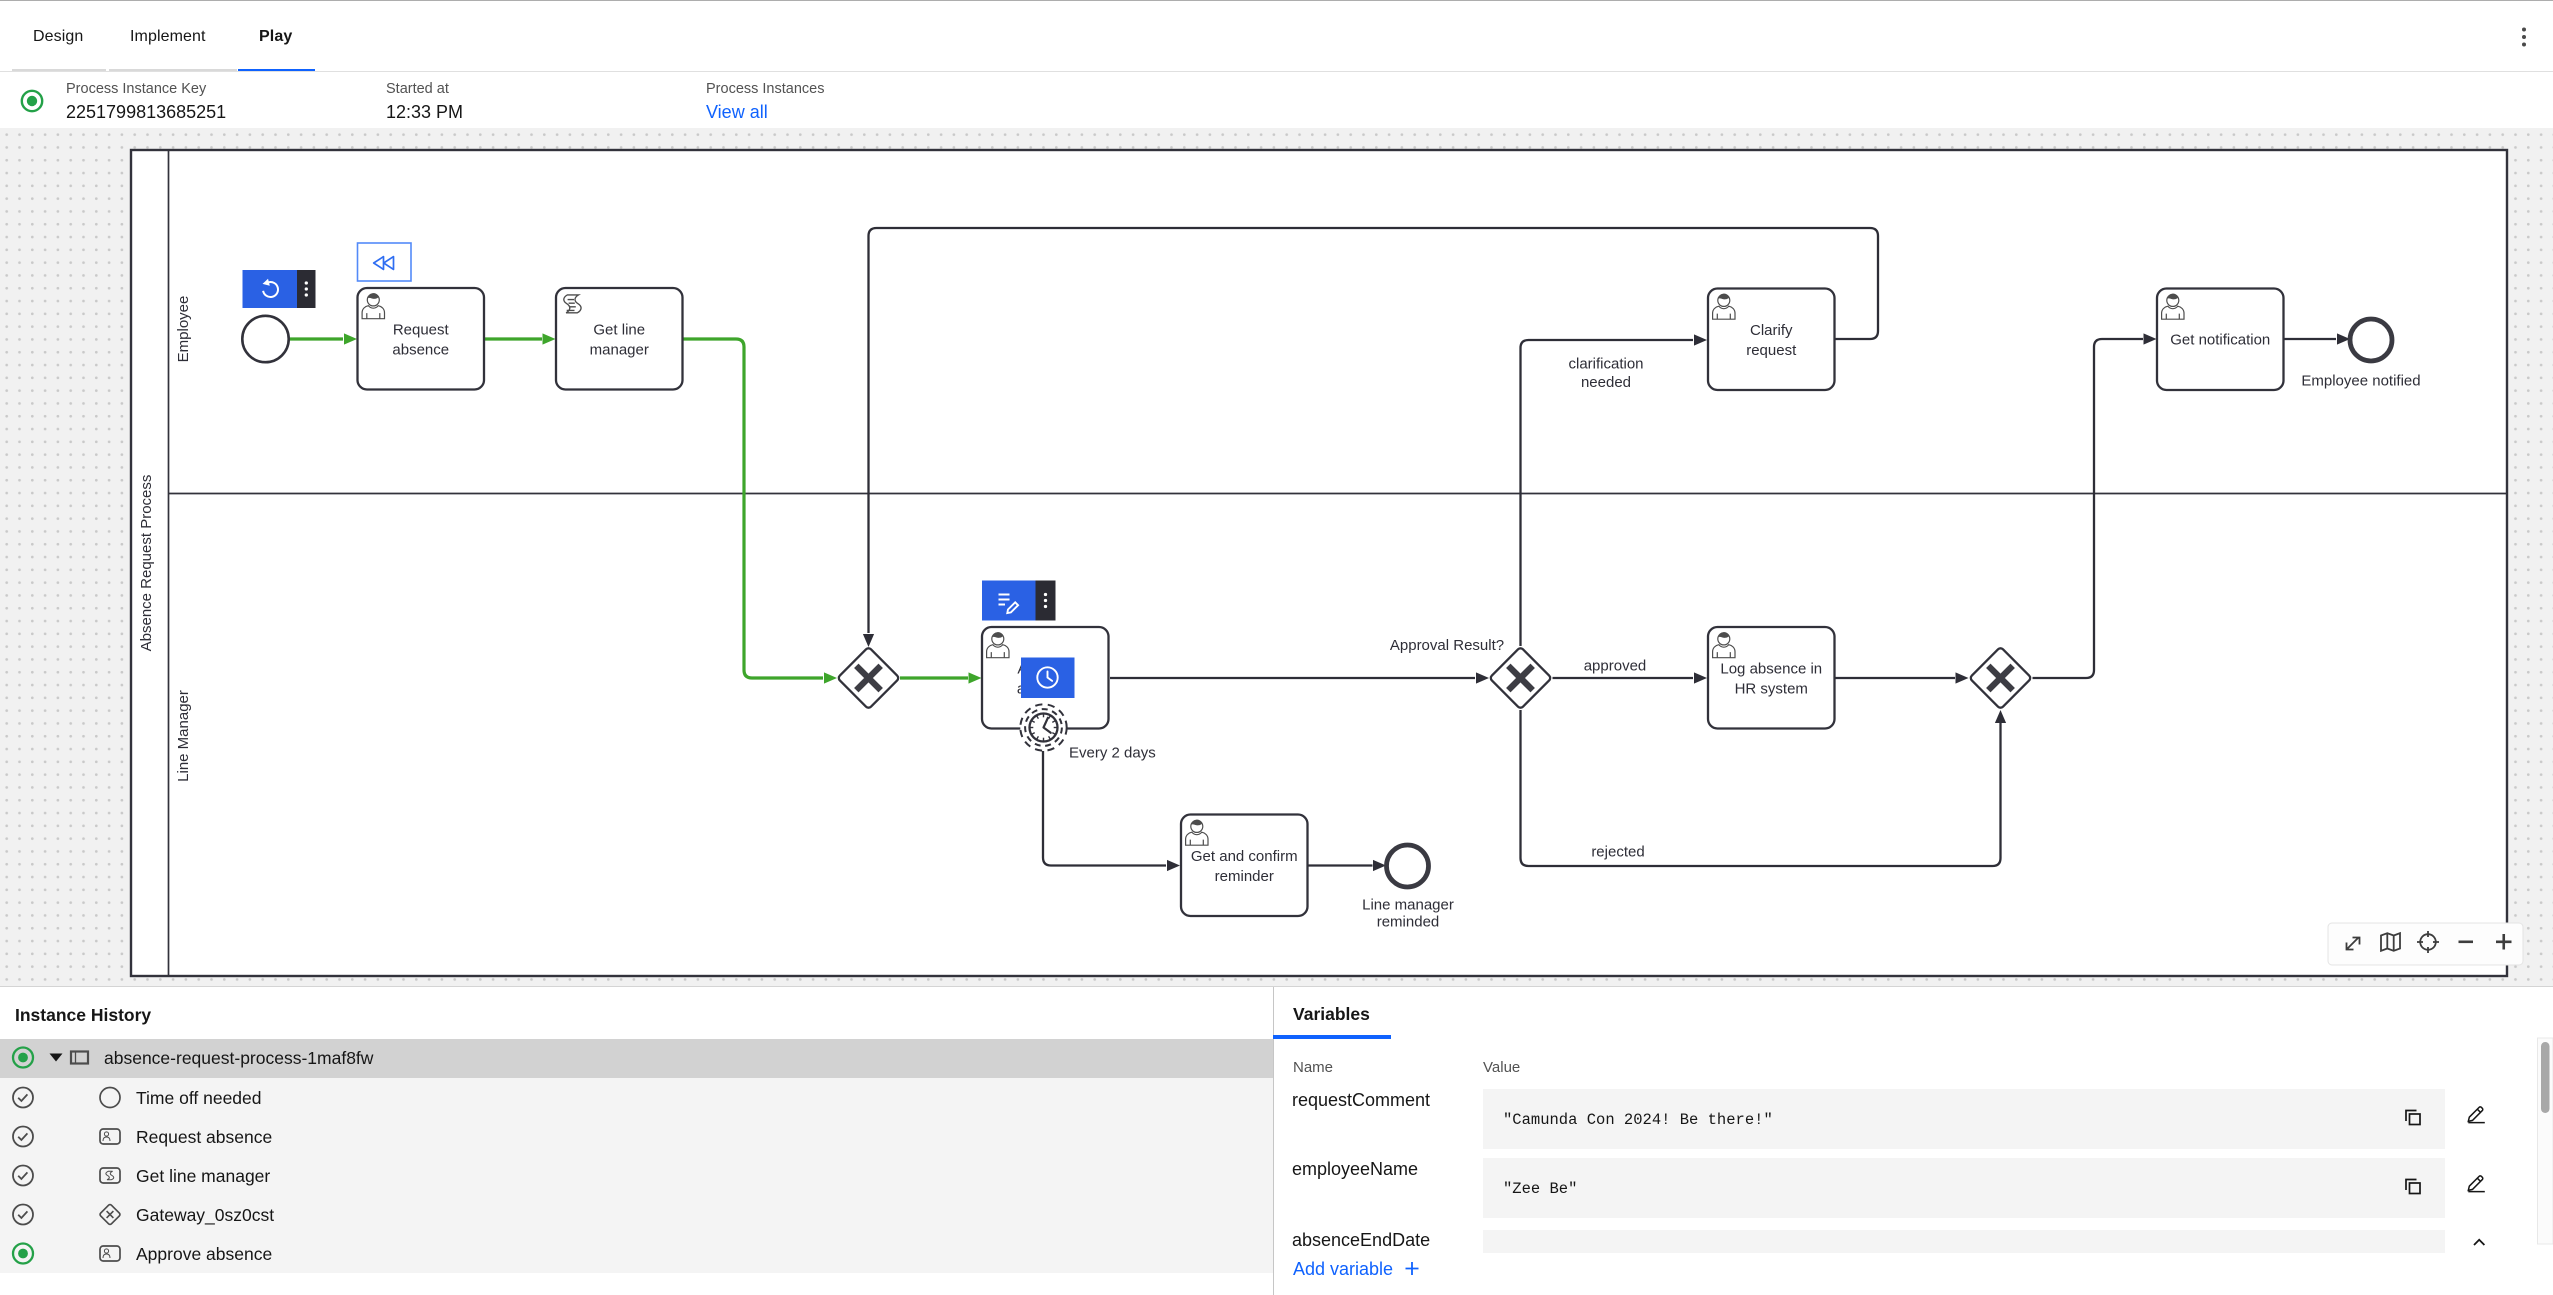  Describe the element at coordinates (421, 329) in the screenshot. I see `svg-text: Request` at that location.